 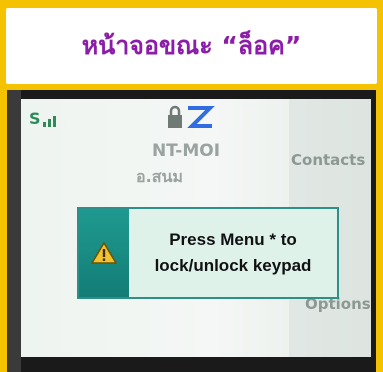 What do you see at coordinates (186, 151) in the screenshot?
I see `network-name: NT-MOI` at bounding box center [186, 151].